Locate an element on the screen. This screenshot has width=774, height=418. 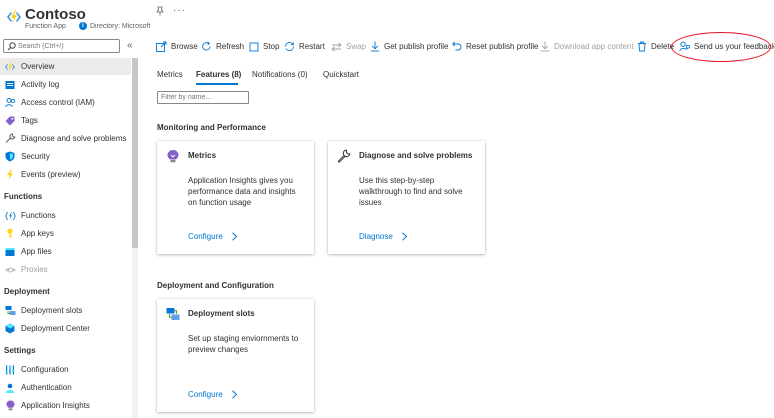
function-app-icon is located at coordinates (14, 17).